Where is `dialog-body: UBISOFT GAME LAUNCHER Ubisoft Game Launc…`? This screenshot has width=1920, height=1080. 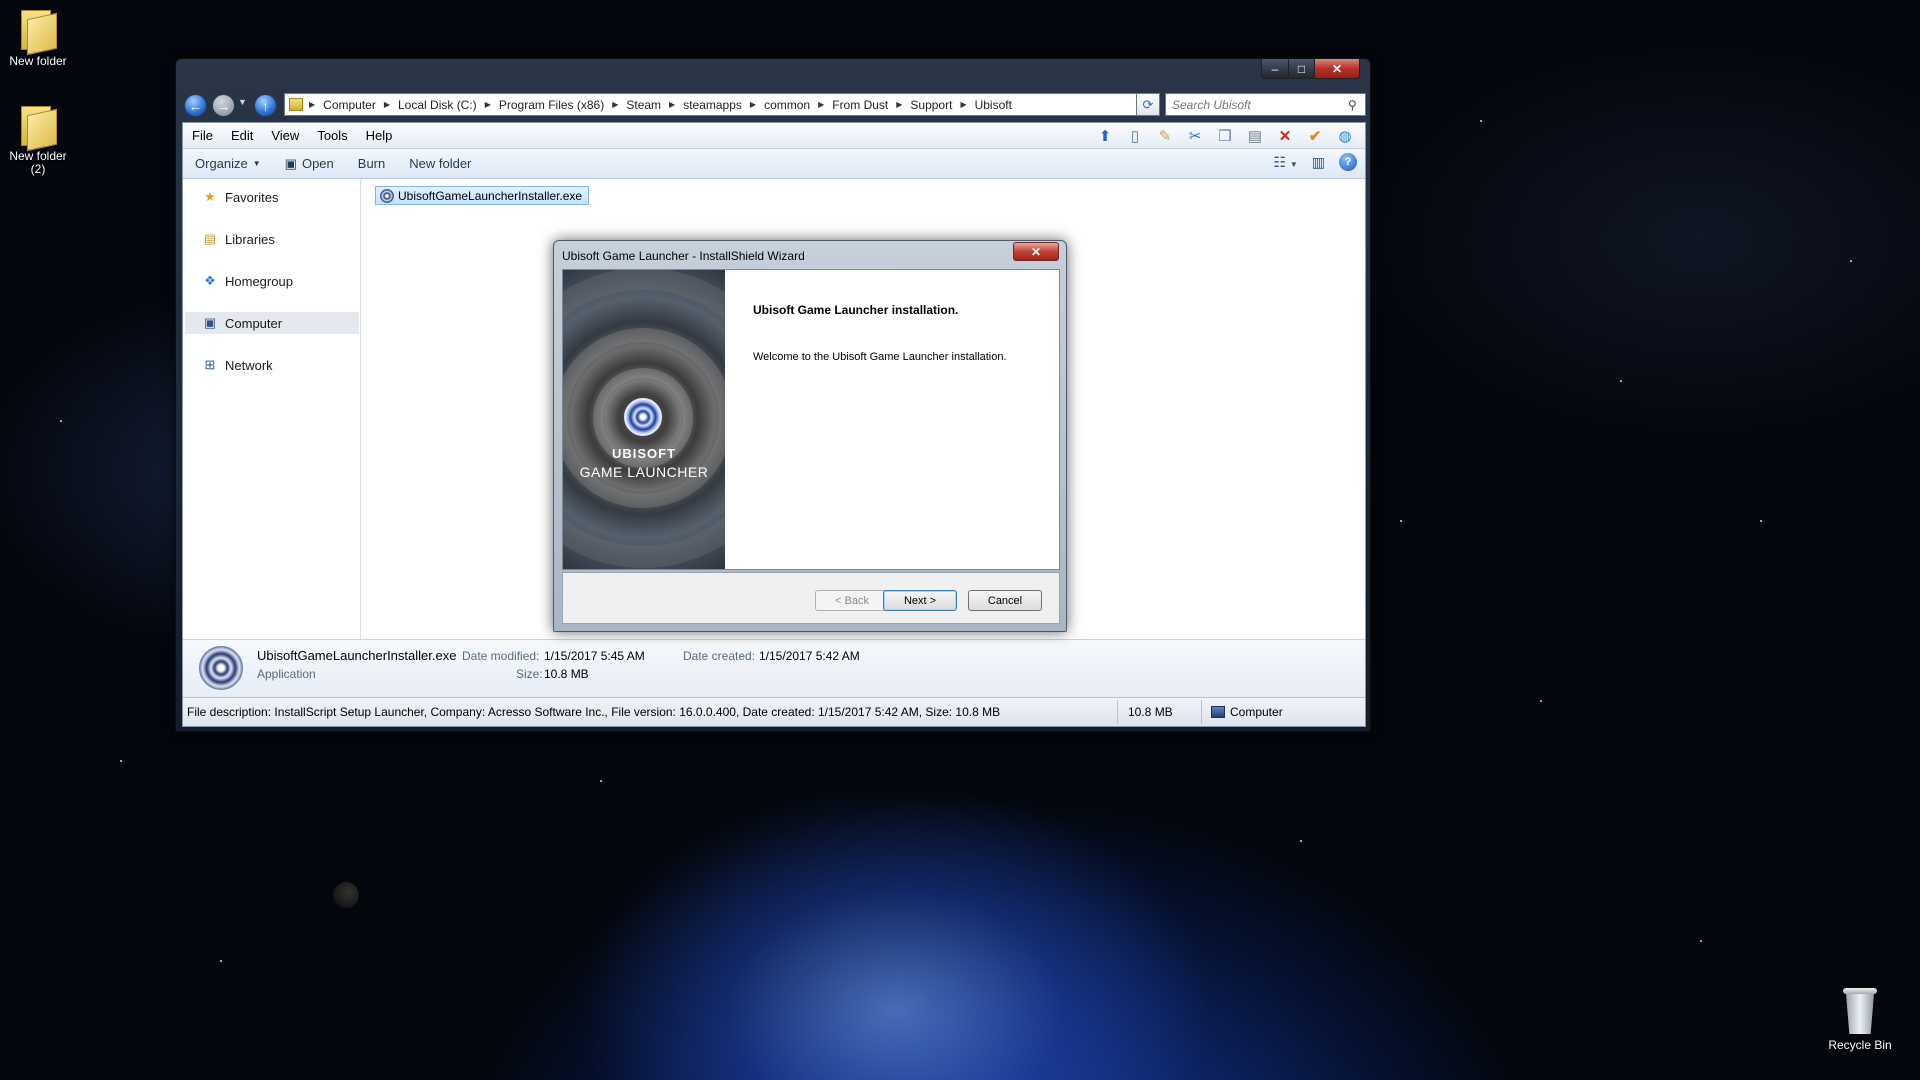 dialog-body: UBISOFT GAME LAUNCHER Ubisoft Game Launc… is located at coordinates (811, 419).